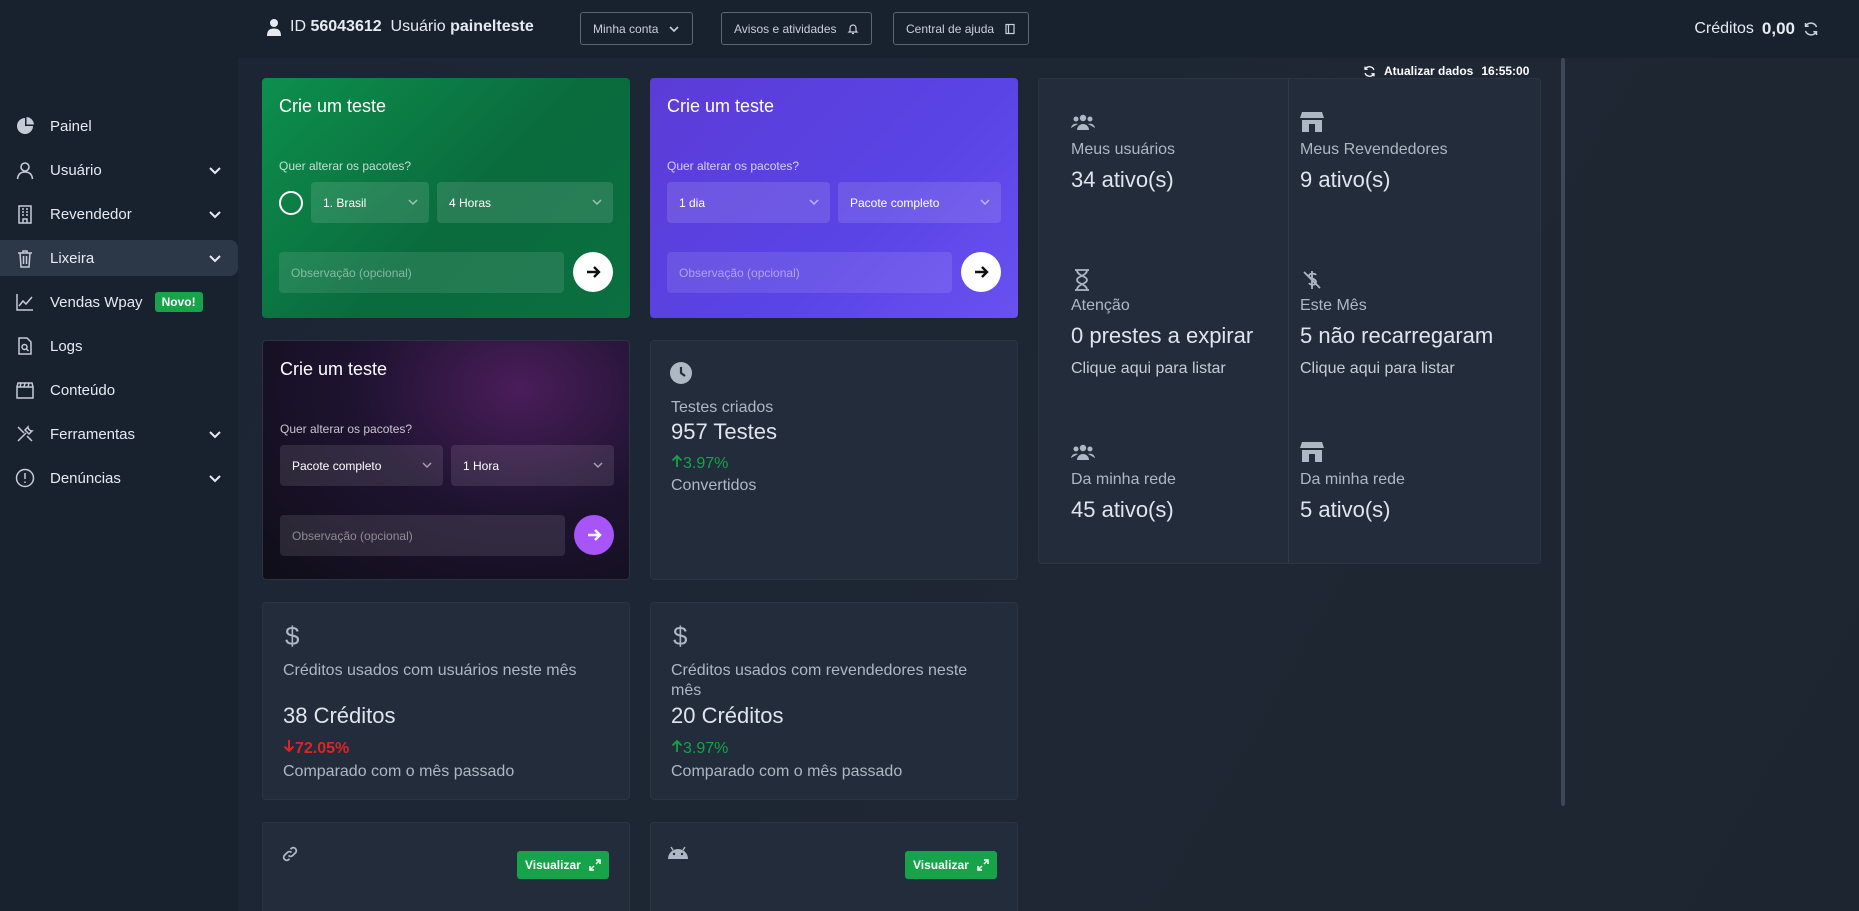  Describe the element at coordinates (1377, 369) in the screenshot. I see `this-month-list-link: Clique aqui para listar` at that location.